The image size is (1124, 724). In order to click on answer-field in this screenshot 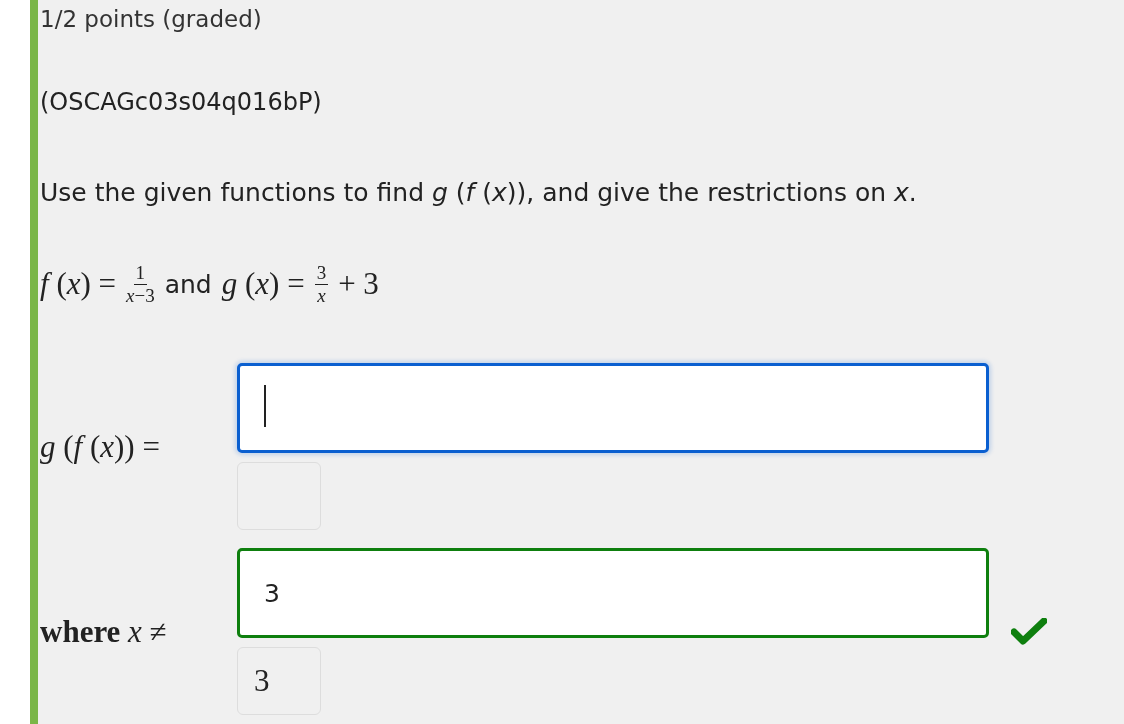, I will do `click(613, 408)`.